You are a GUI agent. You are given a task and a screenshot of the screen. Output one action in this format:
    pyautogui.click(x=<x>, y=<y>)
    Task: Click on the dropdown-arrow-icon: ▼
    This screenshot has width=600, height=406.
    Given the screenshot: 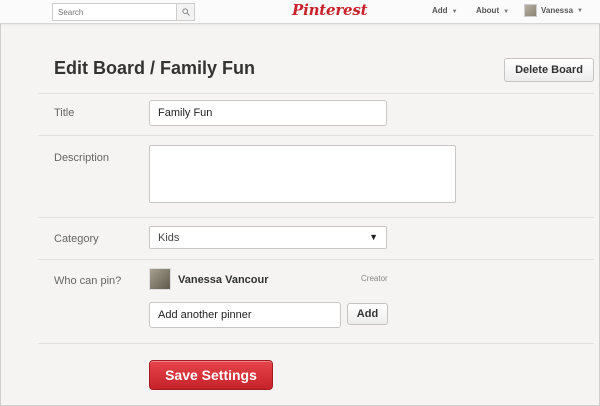 What is the action you would take?
    pyautogui.click(x=373, y=237)
    